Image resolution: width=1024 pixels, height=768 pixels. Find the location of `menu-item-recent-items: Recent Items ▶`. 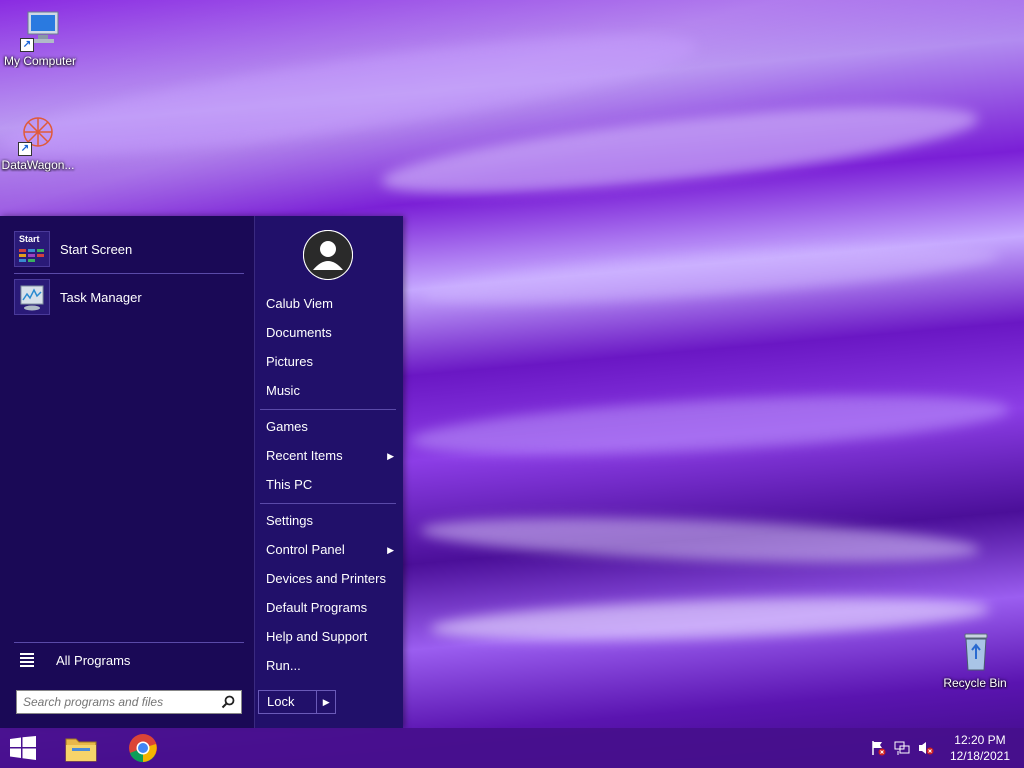

menu-item-recent-items: Recent Items ▶ is located at coordinates (331, 456).